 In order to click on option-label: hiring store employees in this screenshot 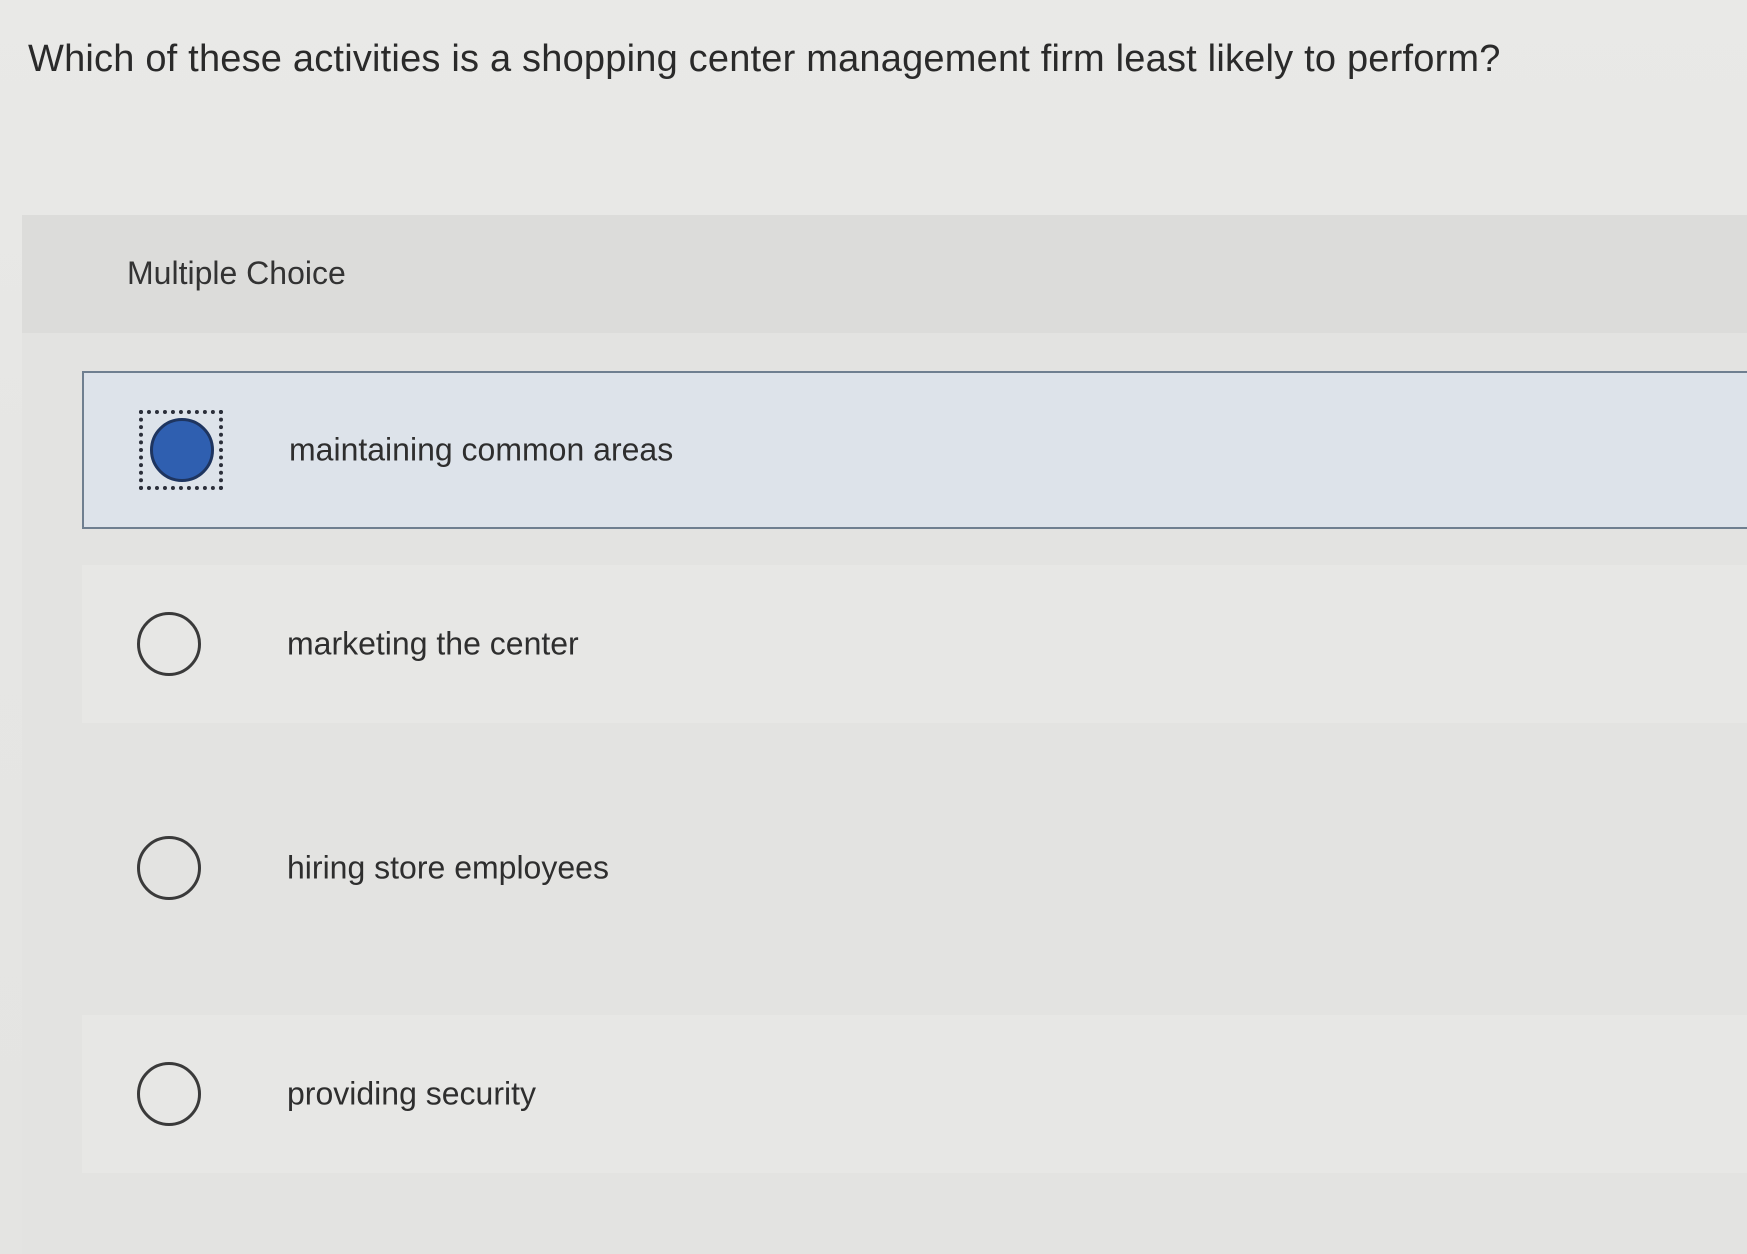, I will do `click(448, 867)`.